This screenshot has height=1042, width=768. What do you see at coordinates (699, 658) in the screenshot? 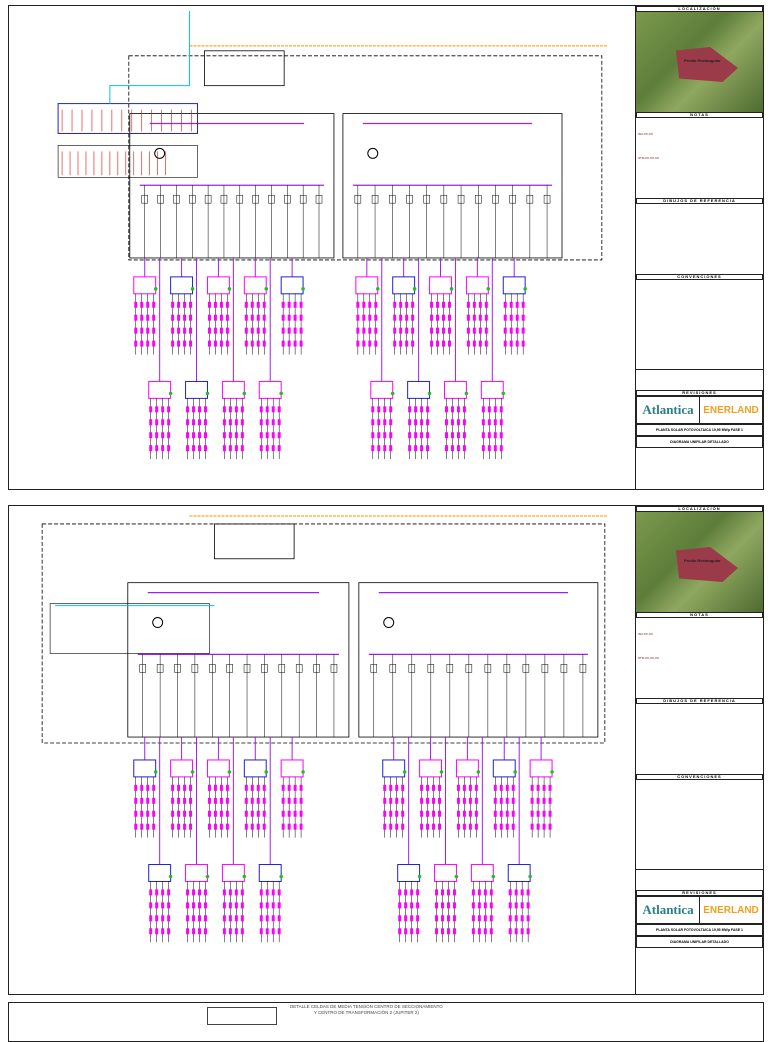
I see `notes-body: INV-XX-XX STR-XX-XX-XX` at bounding box center [699, 658].